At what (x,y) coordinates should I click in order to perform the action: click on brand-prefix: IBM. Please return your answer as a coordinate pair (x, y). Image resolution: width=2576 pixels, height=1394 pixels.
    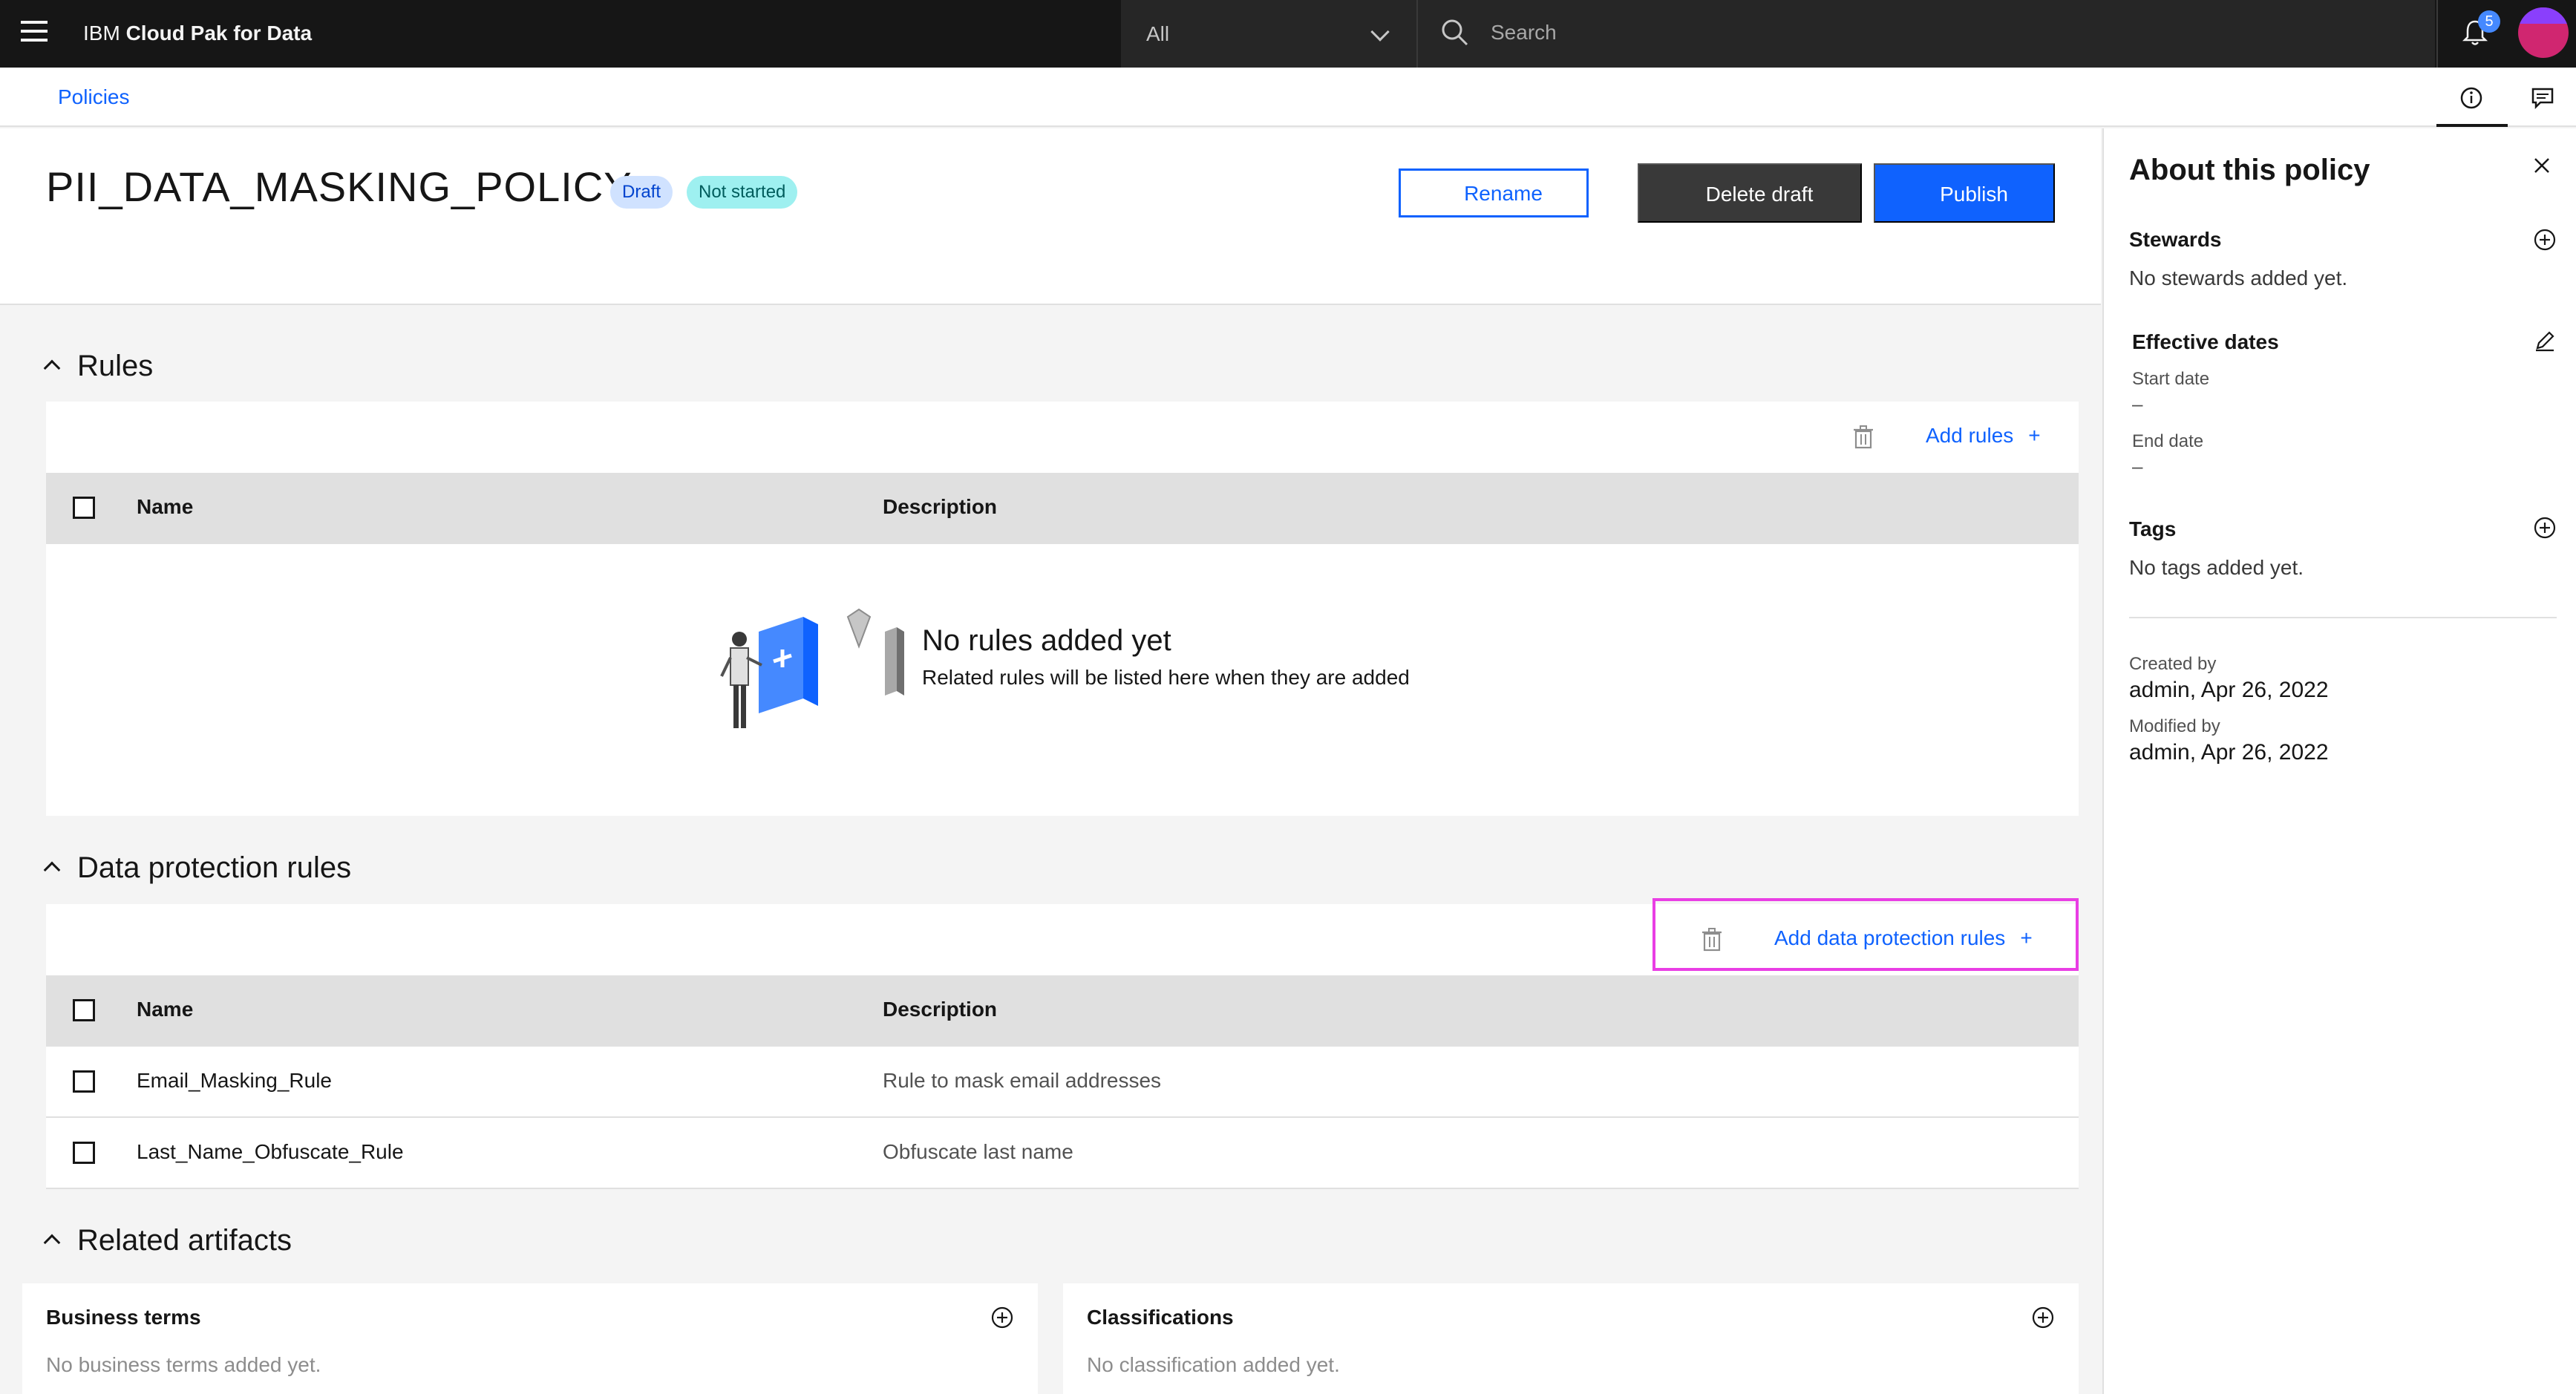
    Looking at the image, I should click on (102, 33).